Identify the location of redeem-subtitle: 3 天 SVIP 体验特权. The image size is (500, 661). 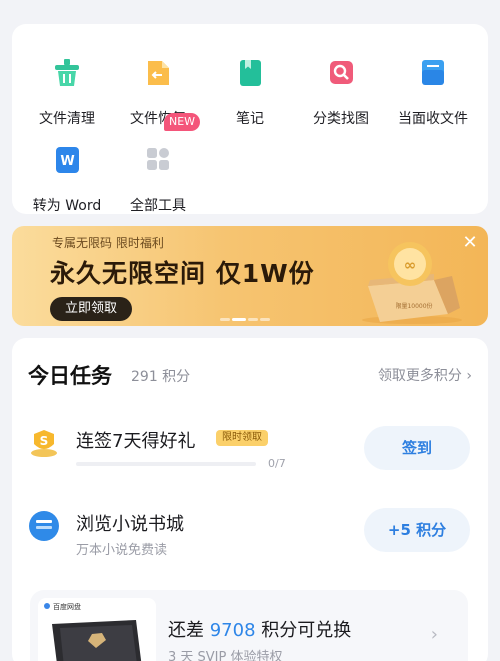
(225, 655).